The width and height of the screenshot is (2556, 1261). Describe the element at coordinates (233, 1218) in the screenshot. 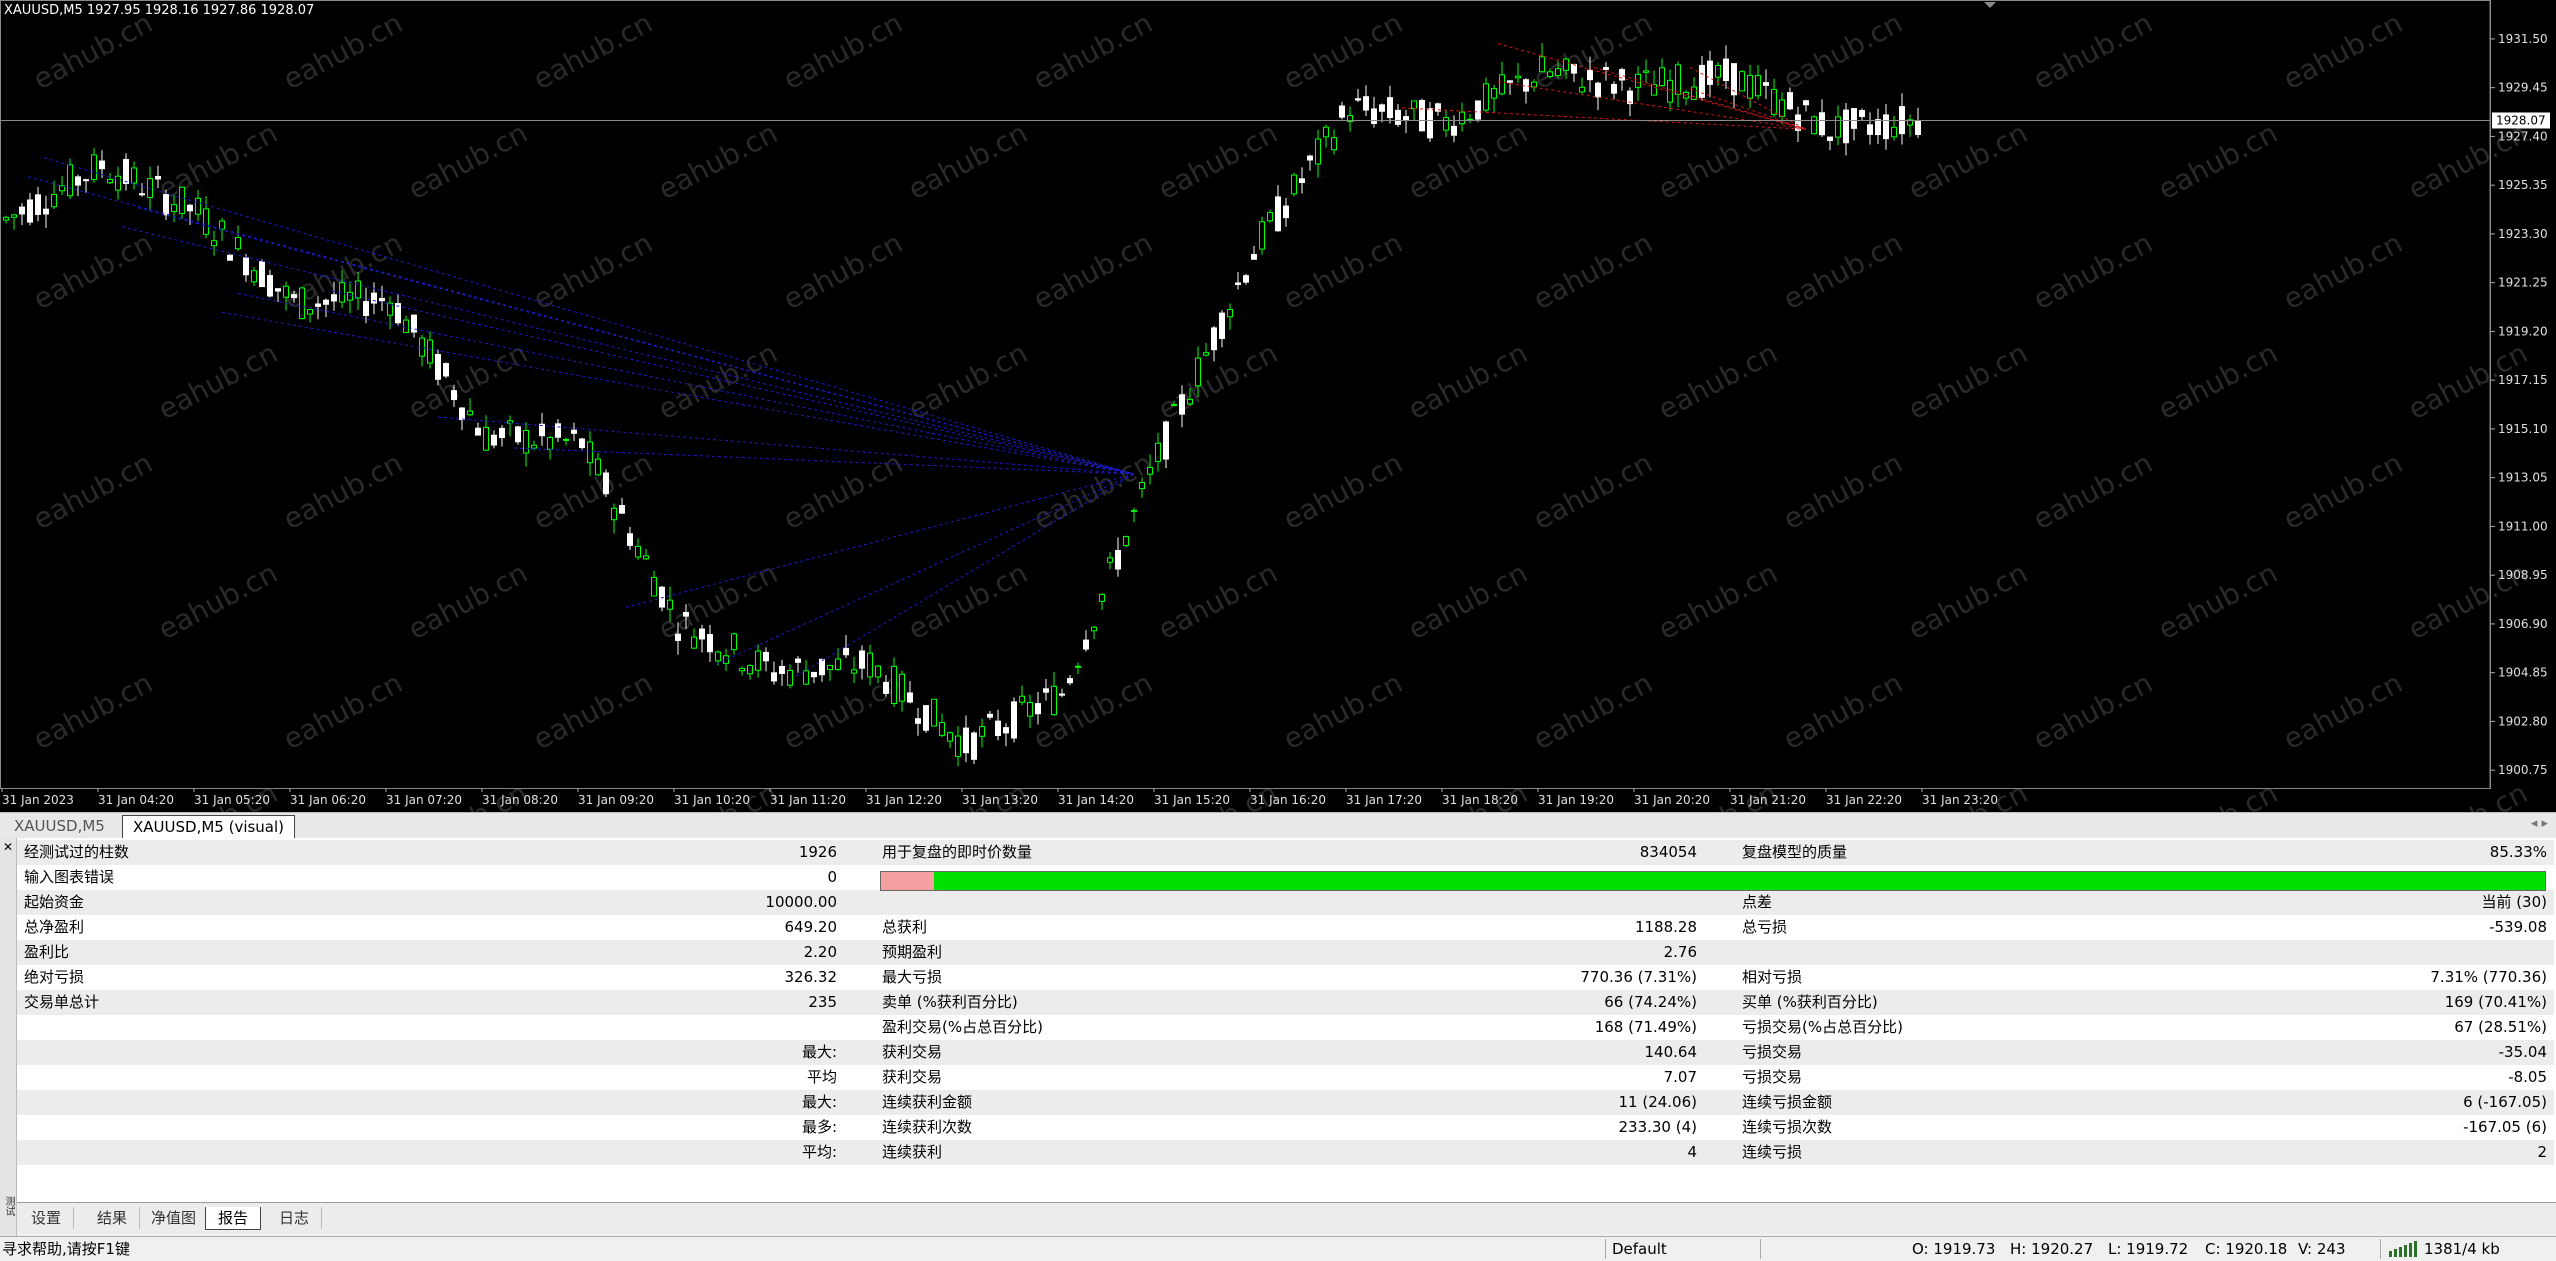

I see `tab-report: 报告` at that location.